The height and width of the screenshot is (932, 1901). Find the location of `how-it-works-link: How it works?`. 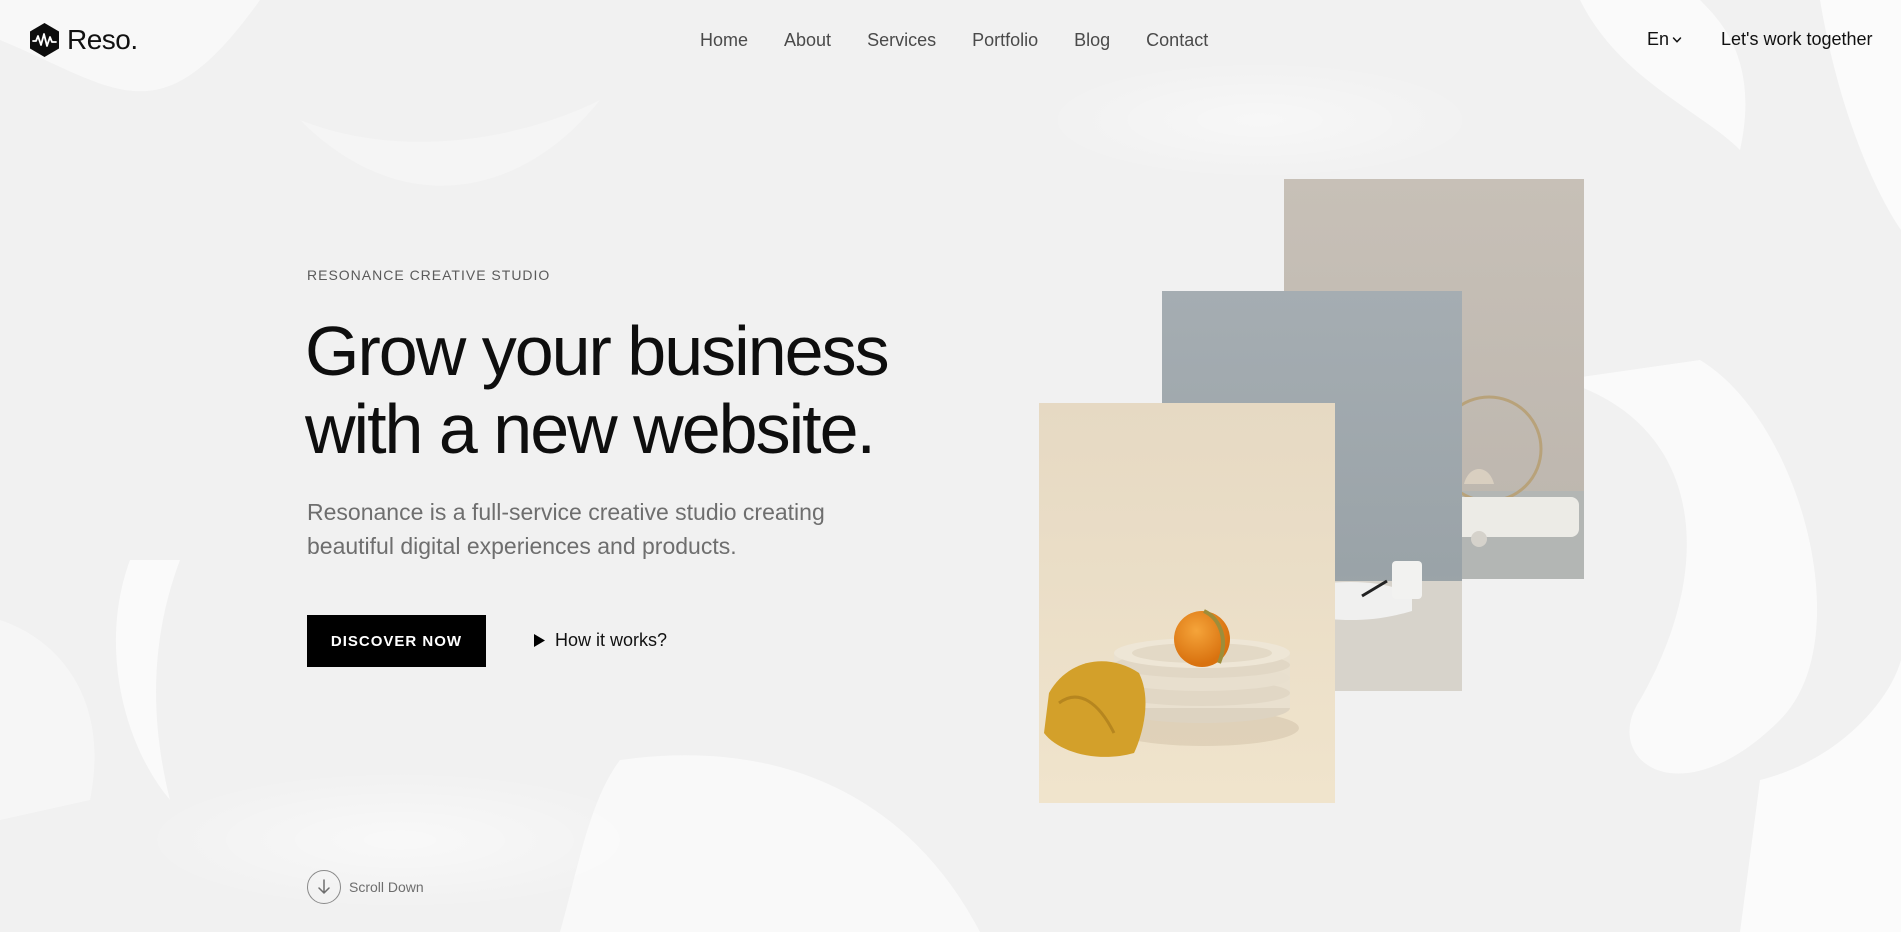

how-it-works-link: How it works? is located at coordinates (600, 640).